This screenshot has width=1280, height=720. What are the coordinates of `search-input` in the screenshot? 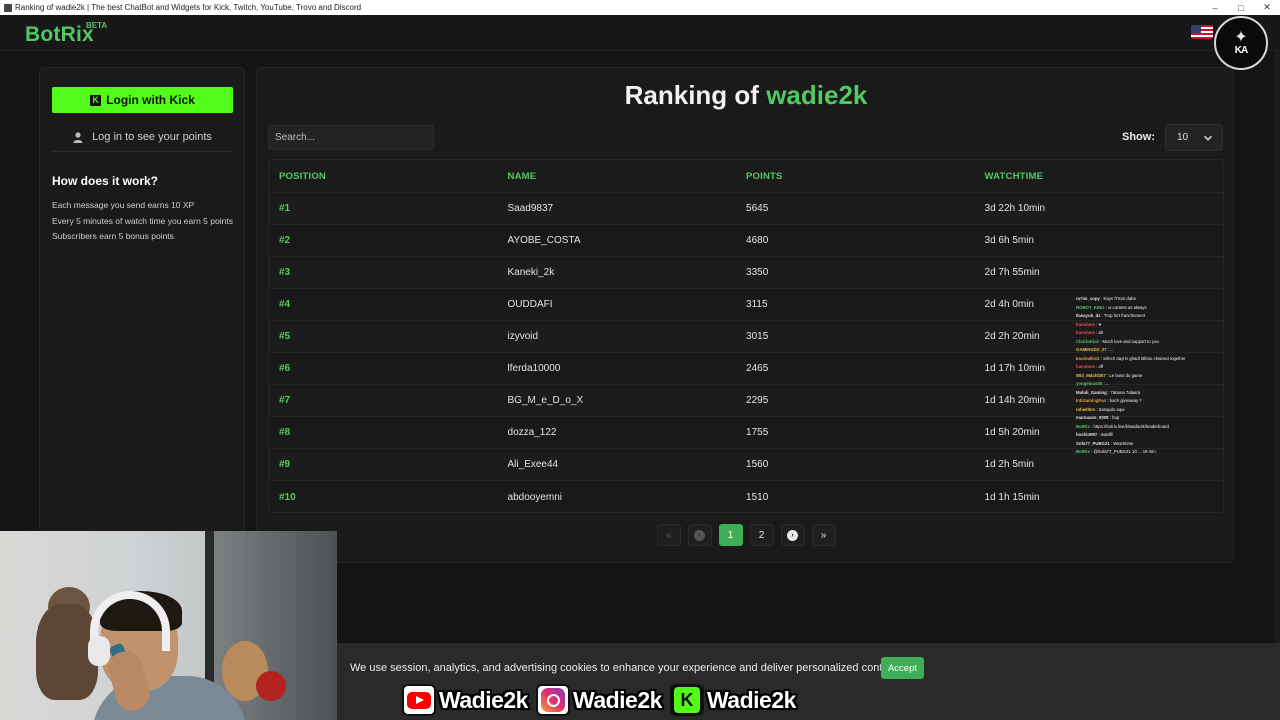 It's located at (351, 137).